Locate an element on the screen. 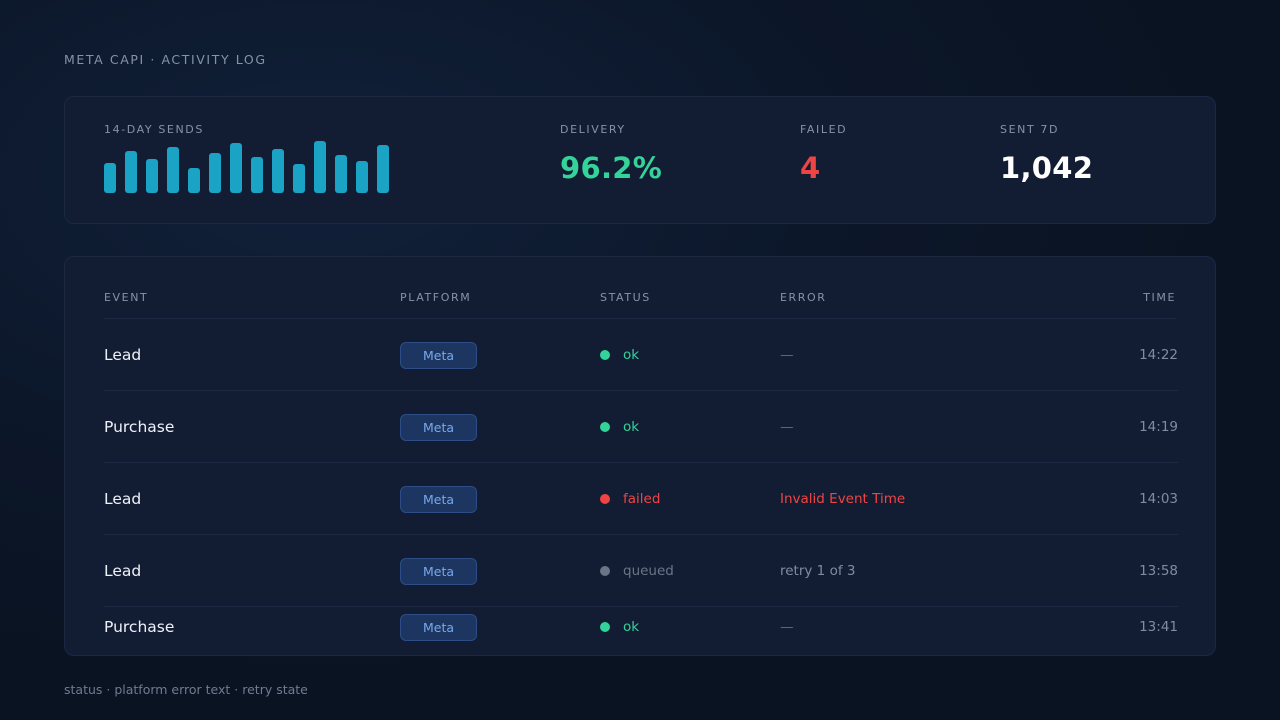 The width and height of the screenshot is (1280, 720). error-text: Invalid Event Time is located at coordinates (843, 499).